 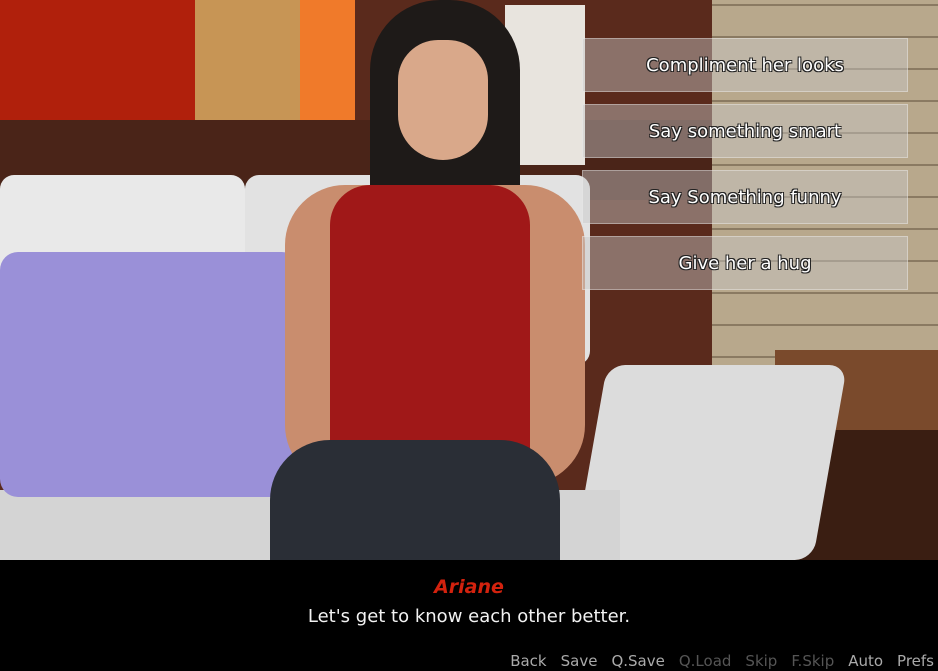 I want to click on save-button: Save, so click(x=579, y=661).